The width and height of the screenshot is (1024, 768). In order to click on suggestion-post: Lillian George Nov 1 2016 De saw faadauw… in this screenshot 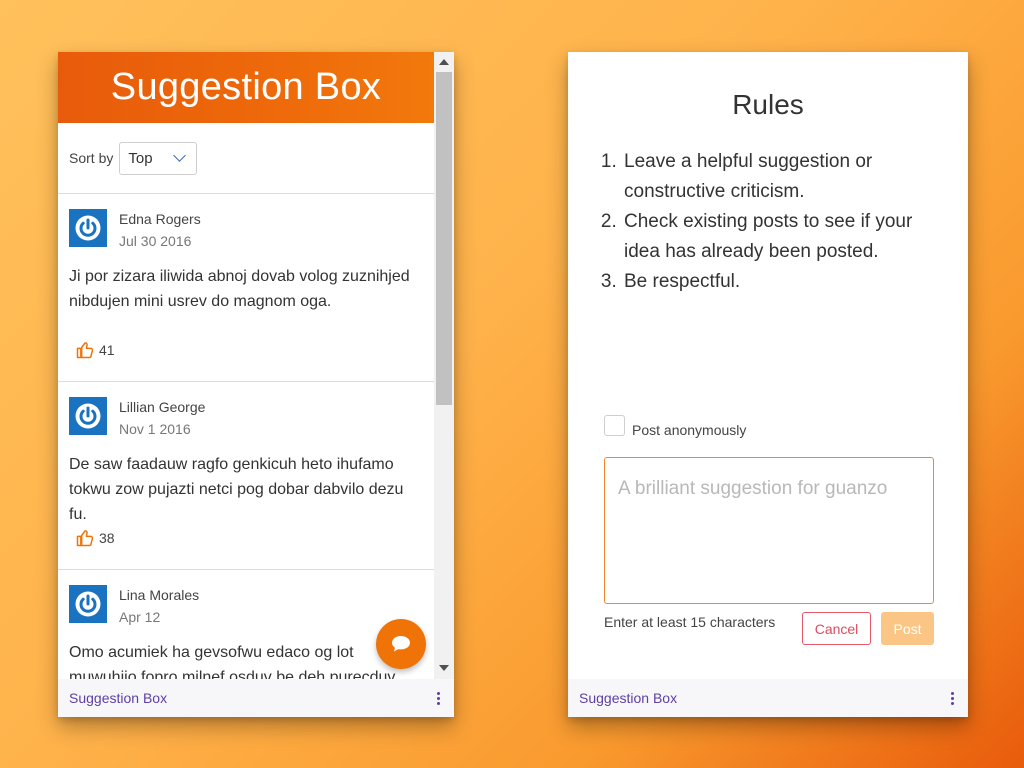, I will do `click(246, 476)`.